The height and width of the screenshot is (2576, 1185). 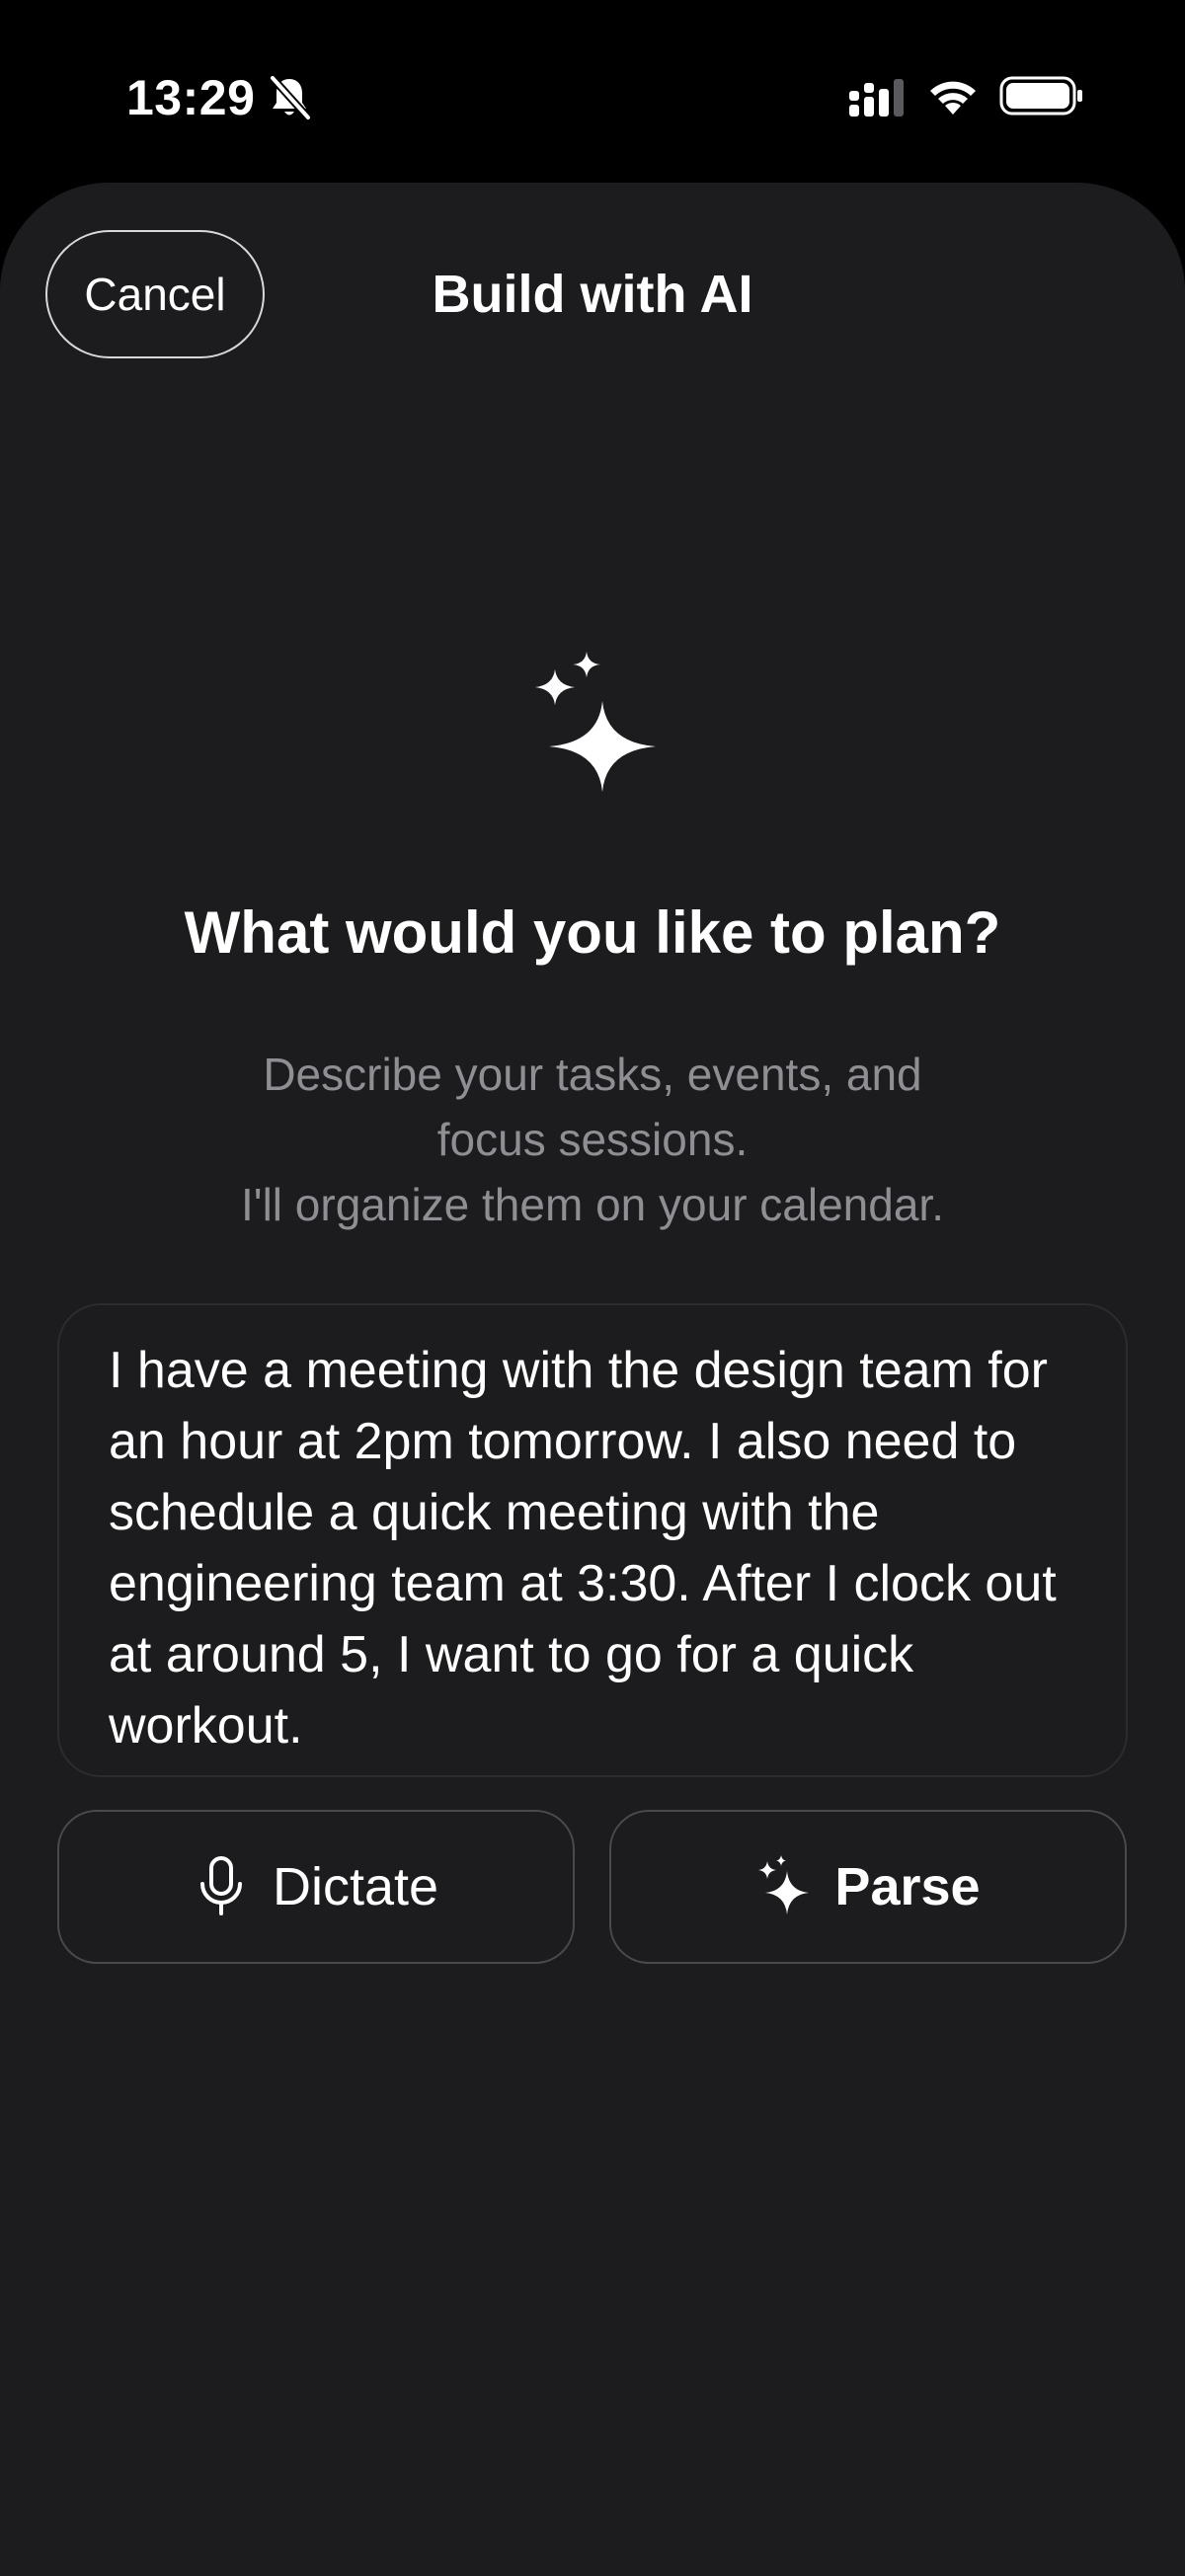 I want to click on status-bar: 13:29, so click(x=592, y=91).